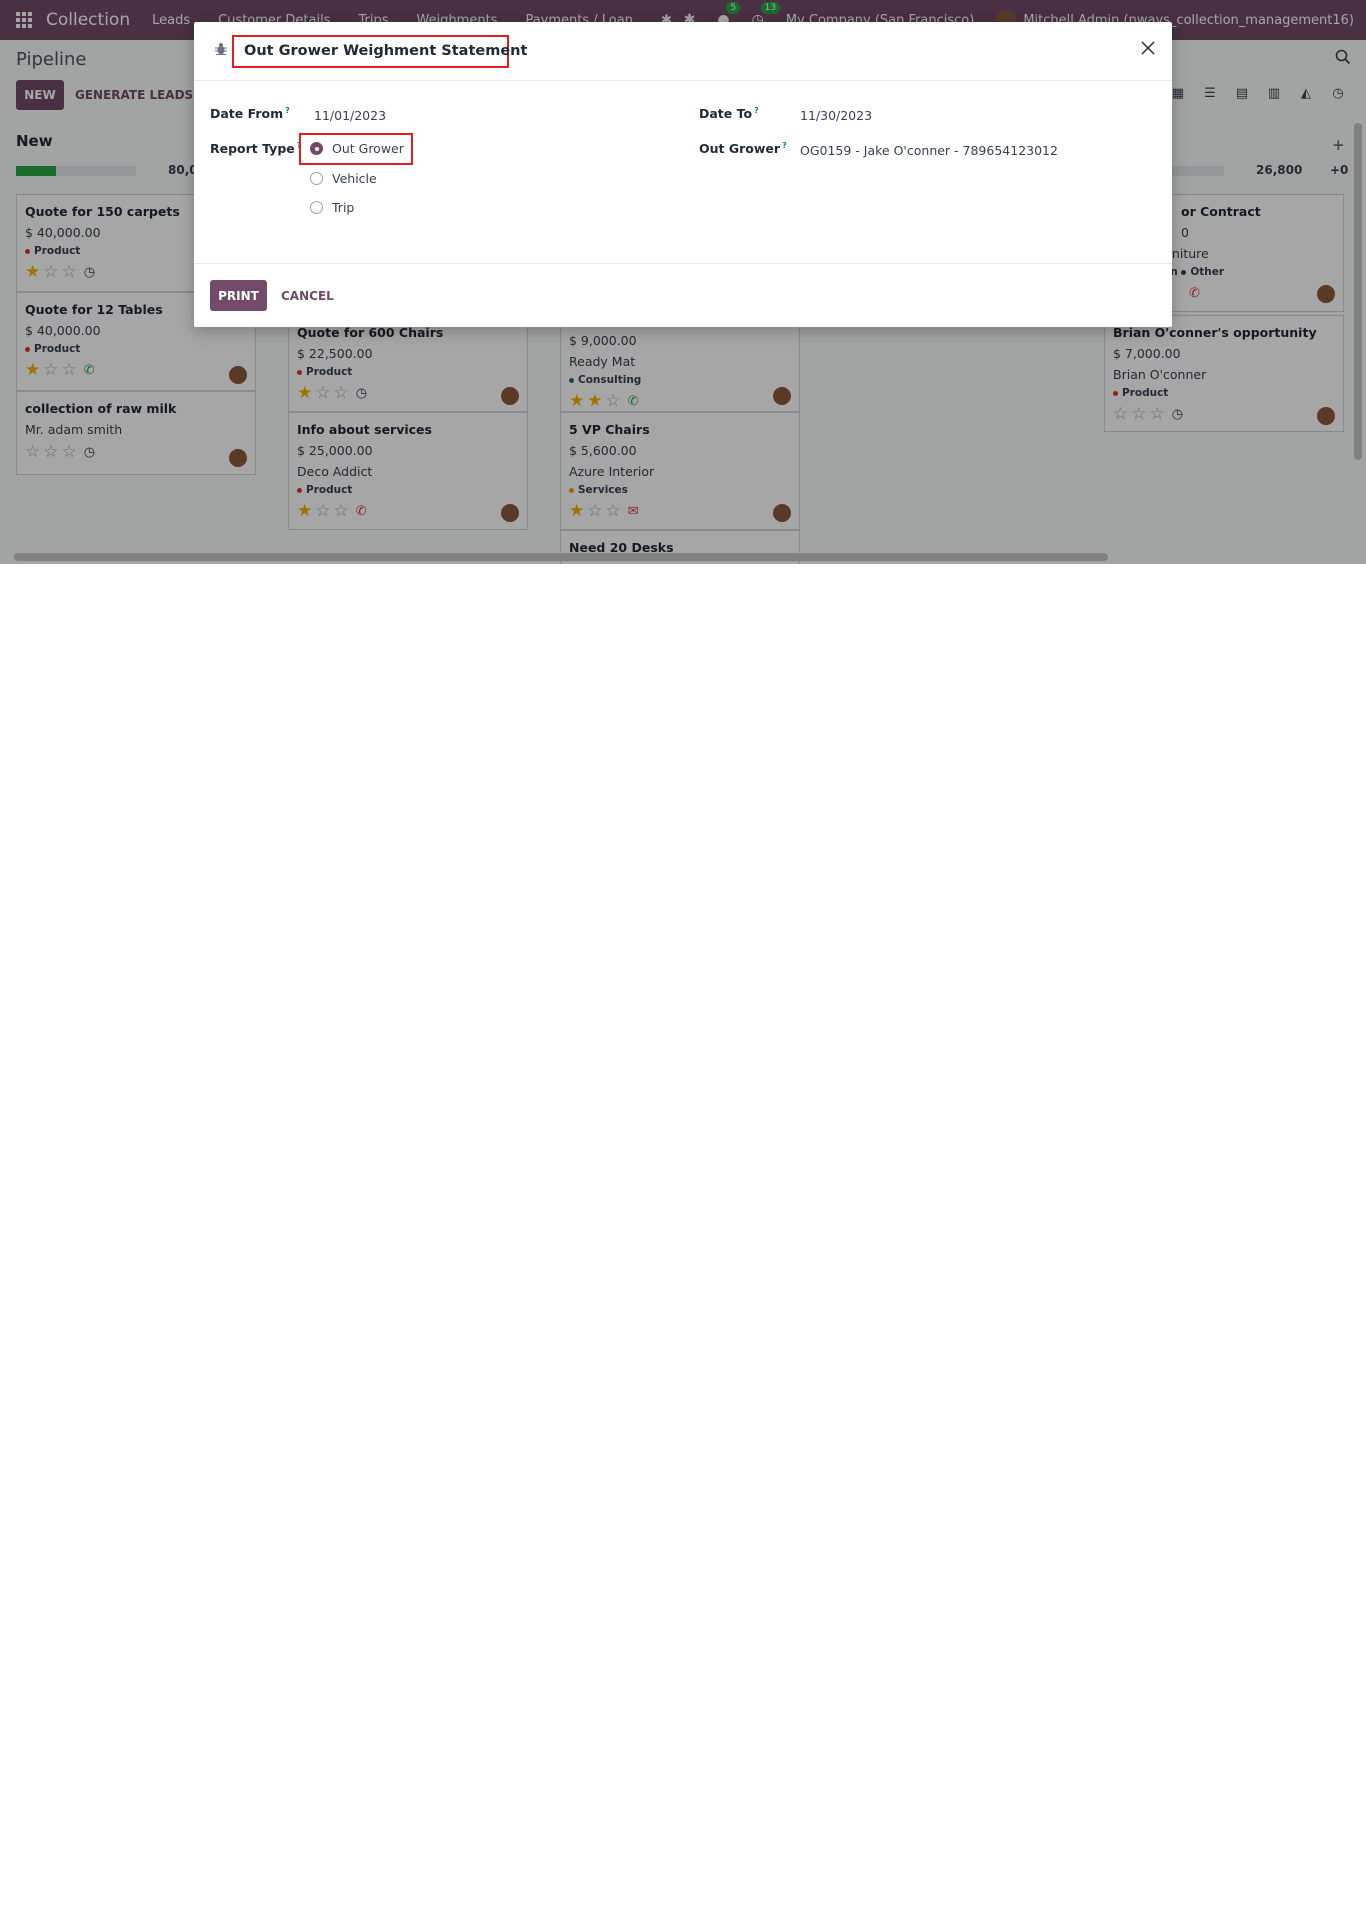 This screenshot has height=1920, width=1366. What do you see at coordinates (1148, 48) in the screenshot?
I see `close-icon` at bounding box center [1148, 48].